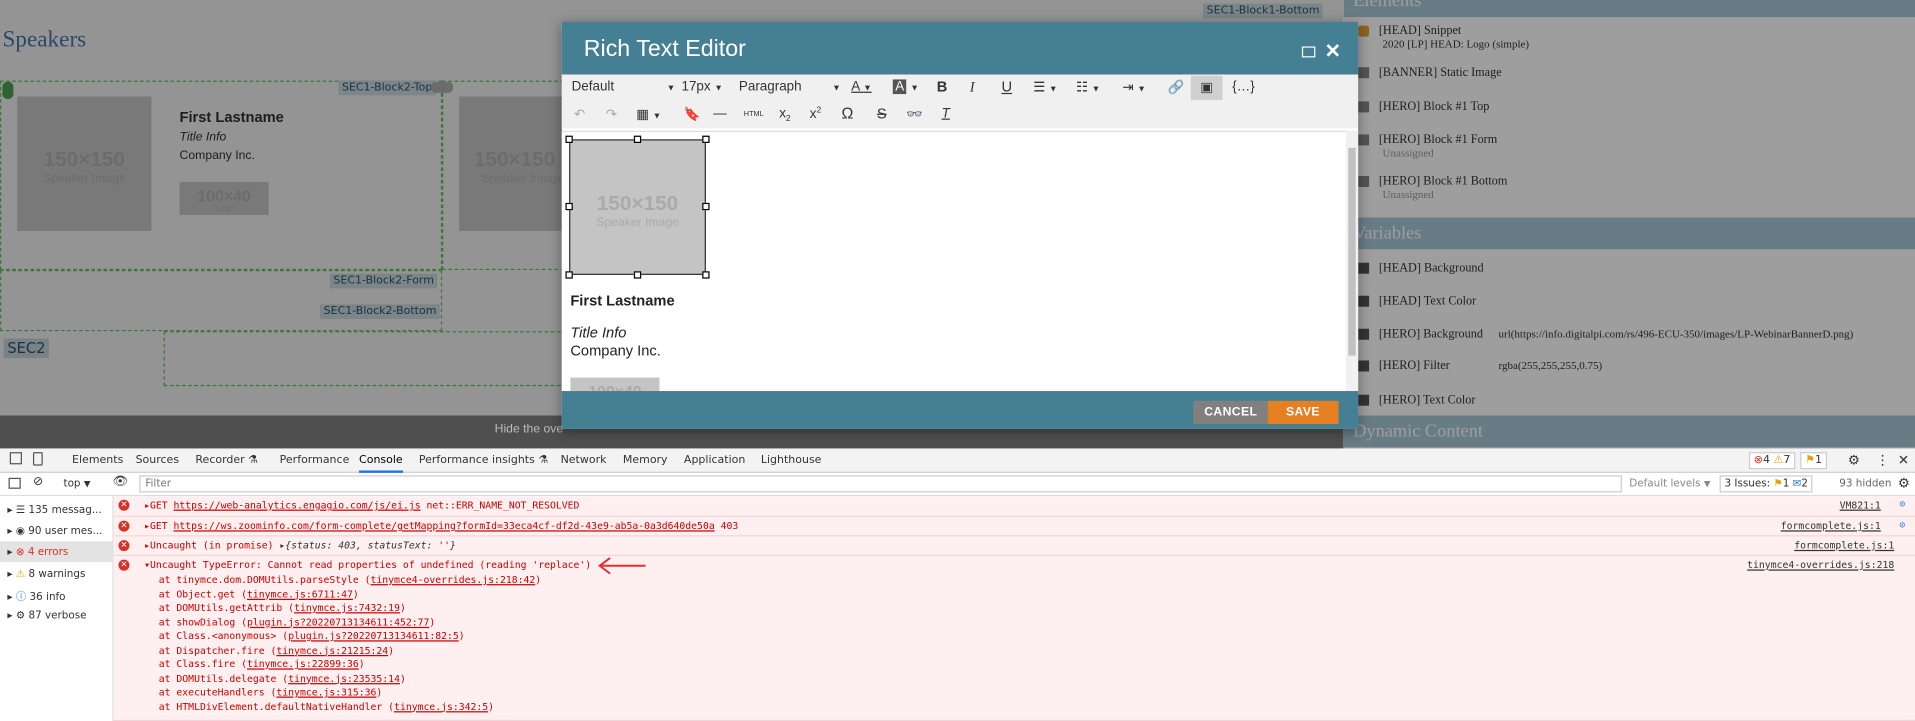 The width and height of the screenshot is (1915, 721). Describe the element at coordinates (1176, 87) in the screenshot. I see `link-icon: 🔗` at that location.